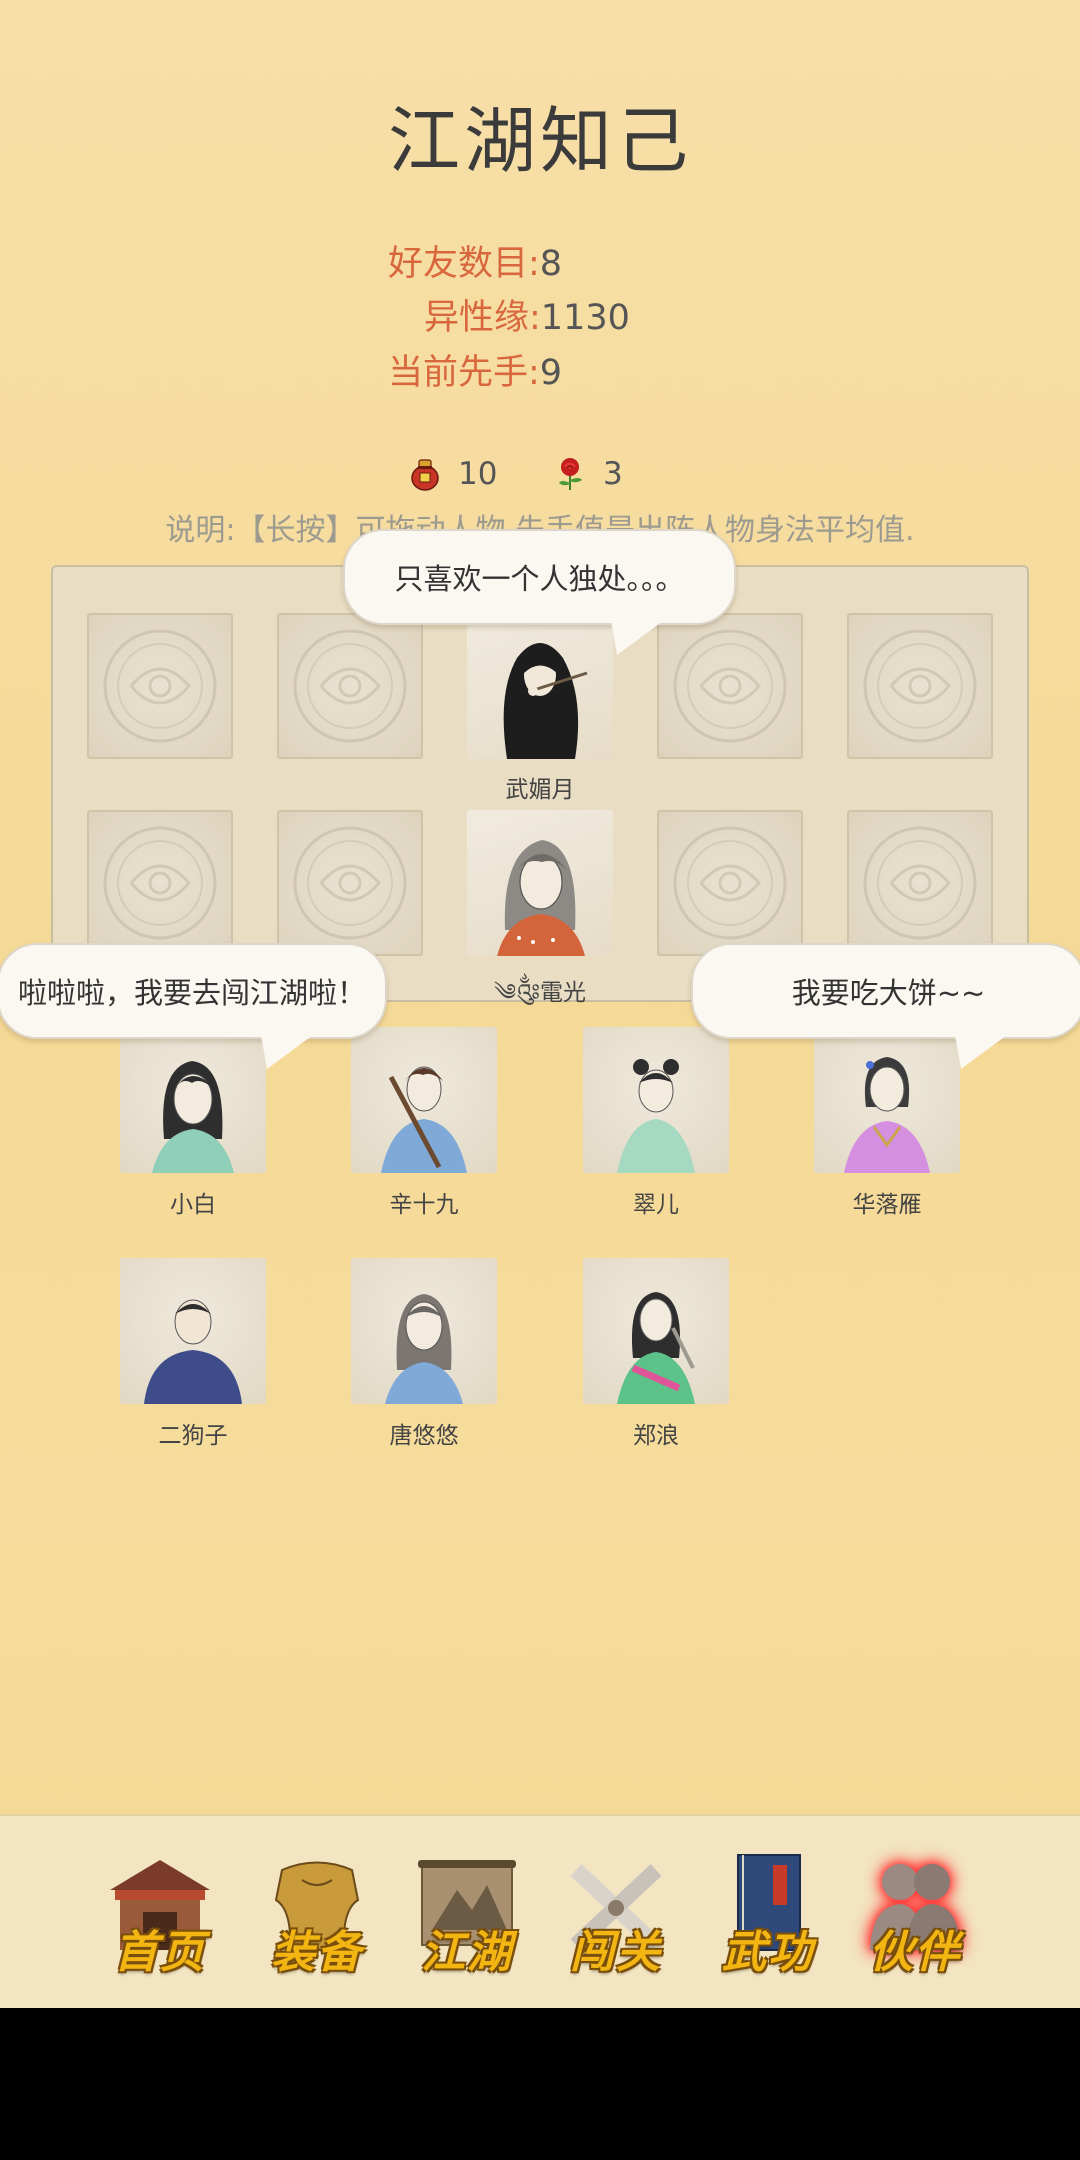 The height and width of the screenshot is (2160, 1080). What do you see at coordinates (478, 474) in the screenshot?
I see `wine-count: 10` at bounding box center [478, 474].